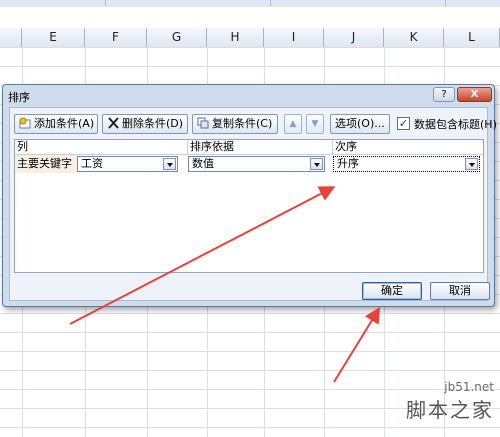 This screenshot has width=500, height=437. I want to click on add-level-button: 添加条件(A), so click(56, 124).